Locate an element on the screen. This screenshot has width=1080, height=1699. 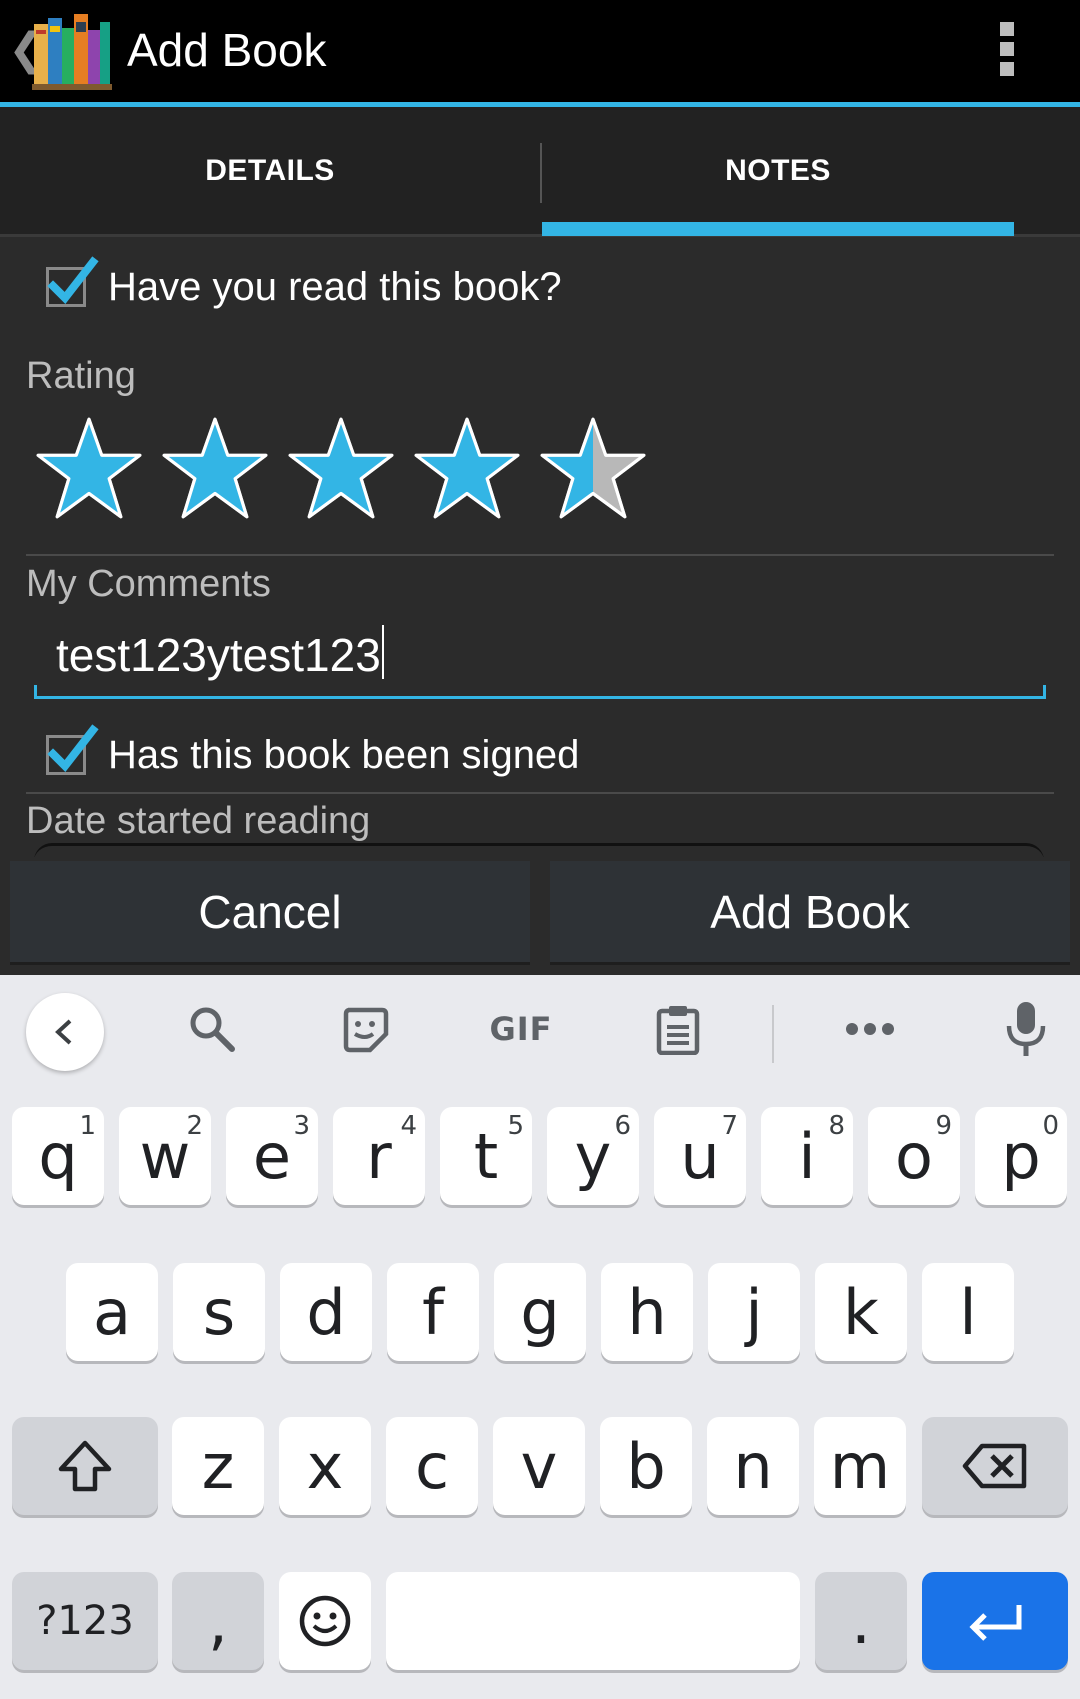
key-p-label: p is located at coordinates (1021, 1156).